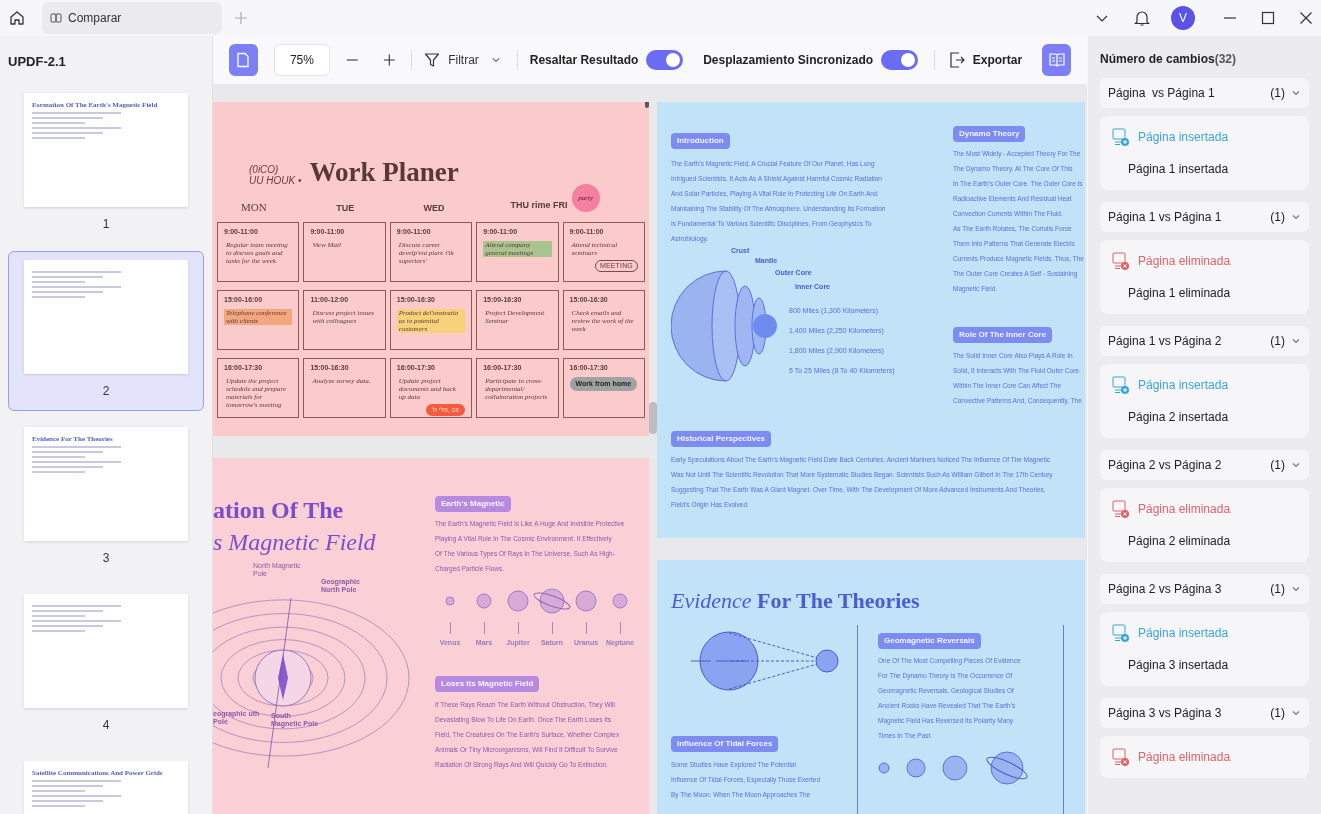 The height and width of the screenshot is (814, 1321). I want to click on section-heading: Earth's Magnetic, so click(473, 504).